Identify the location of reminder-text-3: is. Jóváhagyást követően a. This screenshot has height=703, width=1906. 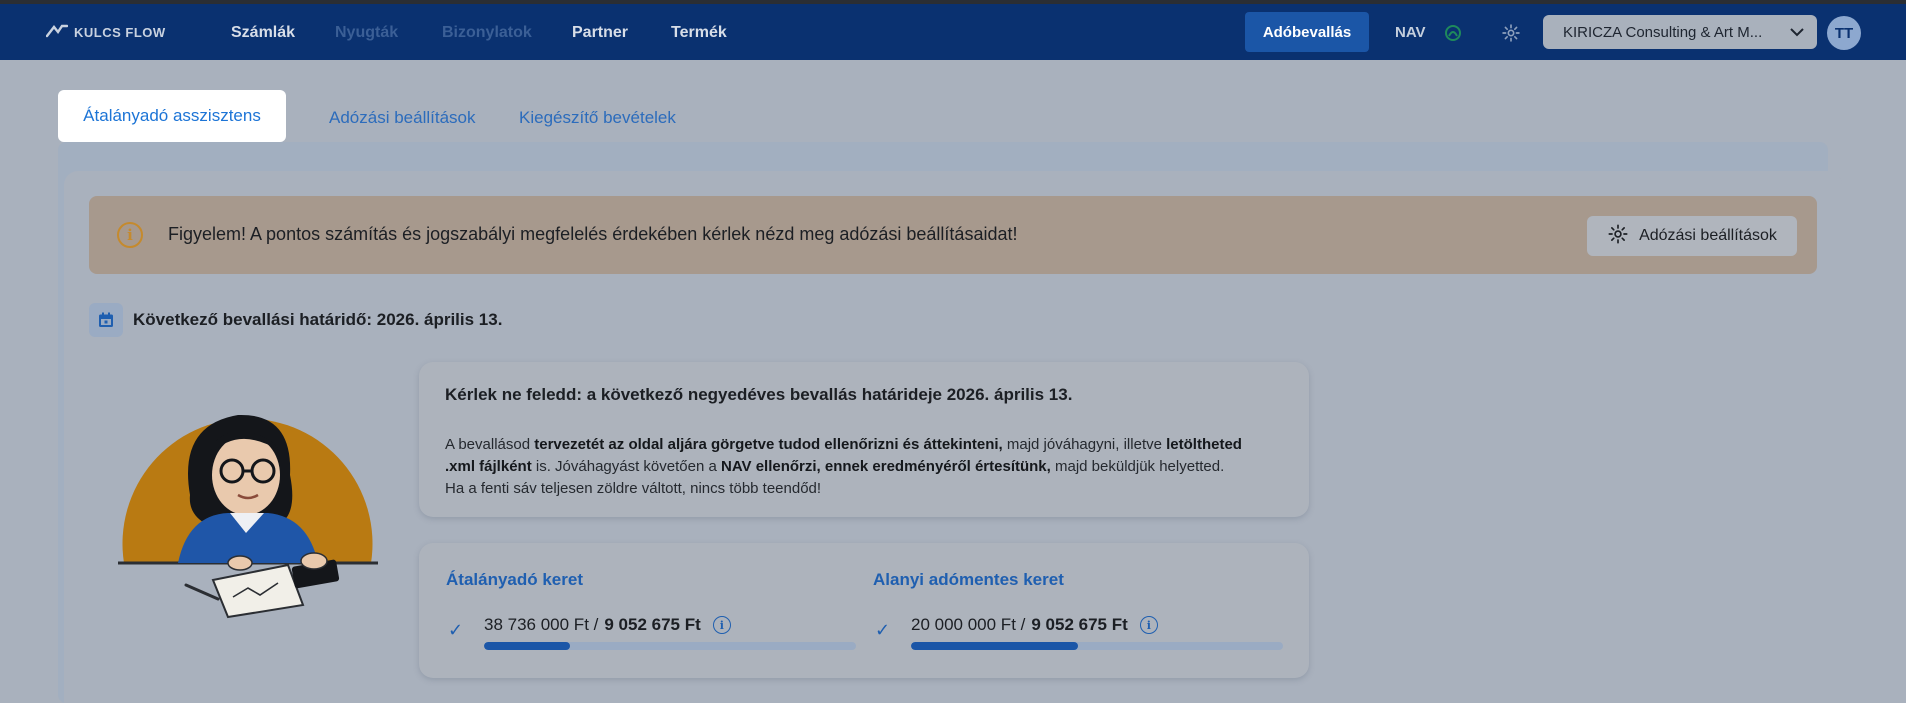
(626, 466).